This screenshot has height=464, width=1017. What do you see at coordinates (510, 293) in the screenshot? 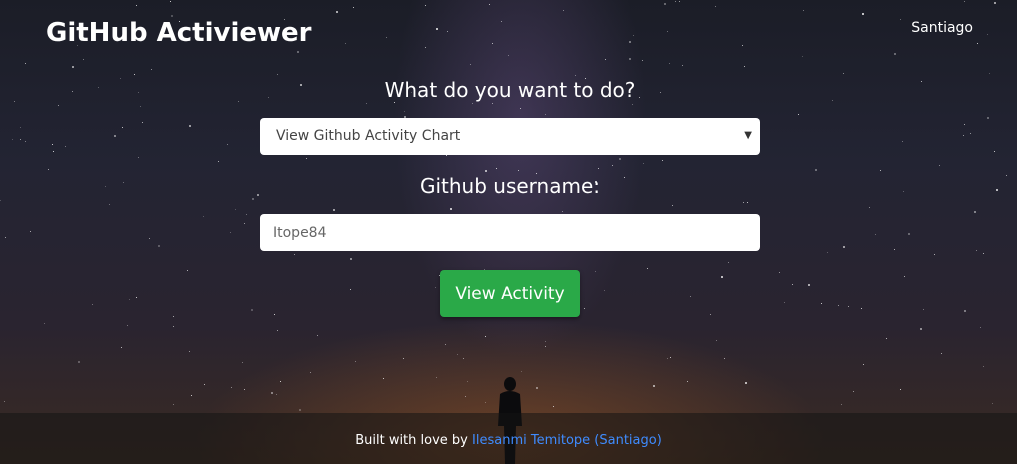
I see `view-activity-button: View Activity` at bounding box center [510, 293].